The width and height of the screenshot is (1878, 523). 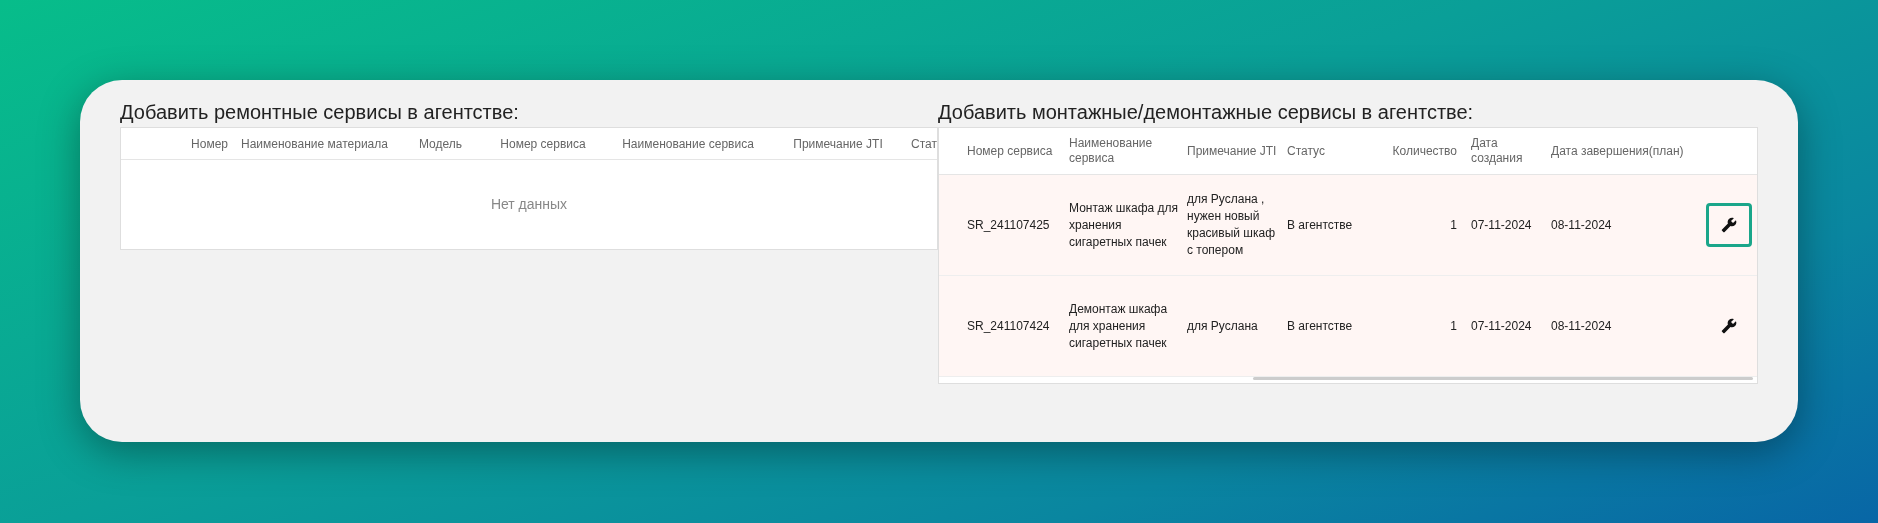 What do you see at coordinates (923, 144) in the screenshot?
I see `column-header: Стат` at bounding box center [923, 144].